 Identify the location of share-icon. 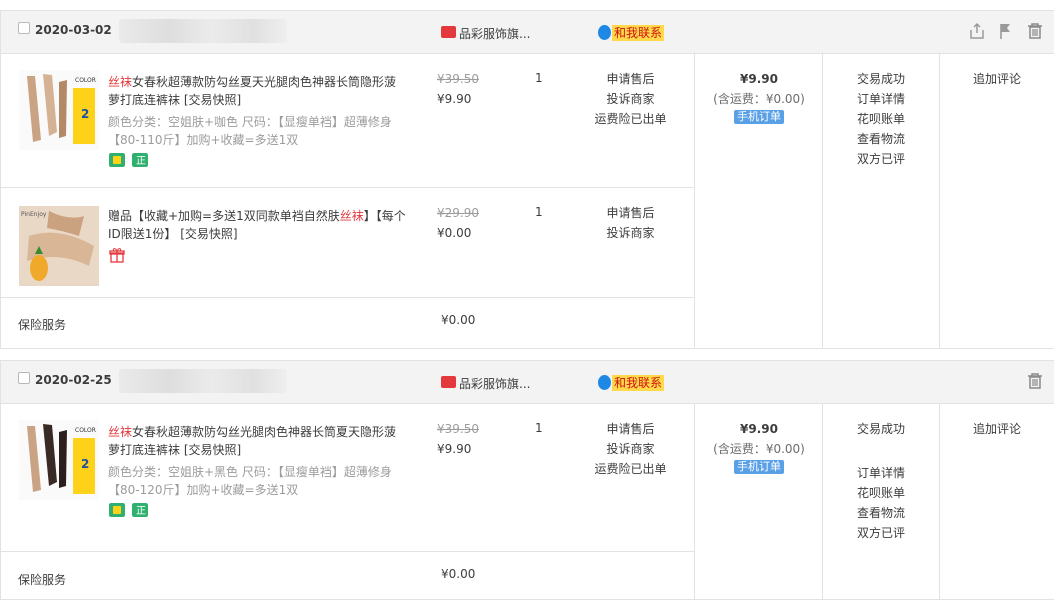
(977, 31).